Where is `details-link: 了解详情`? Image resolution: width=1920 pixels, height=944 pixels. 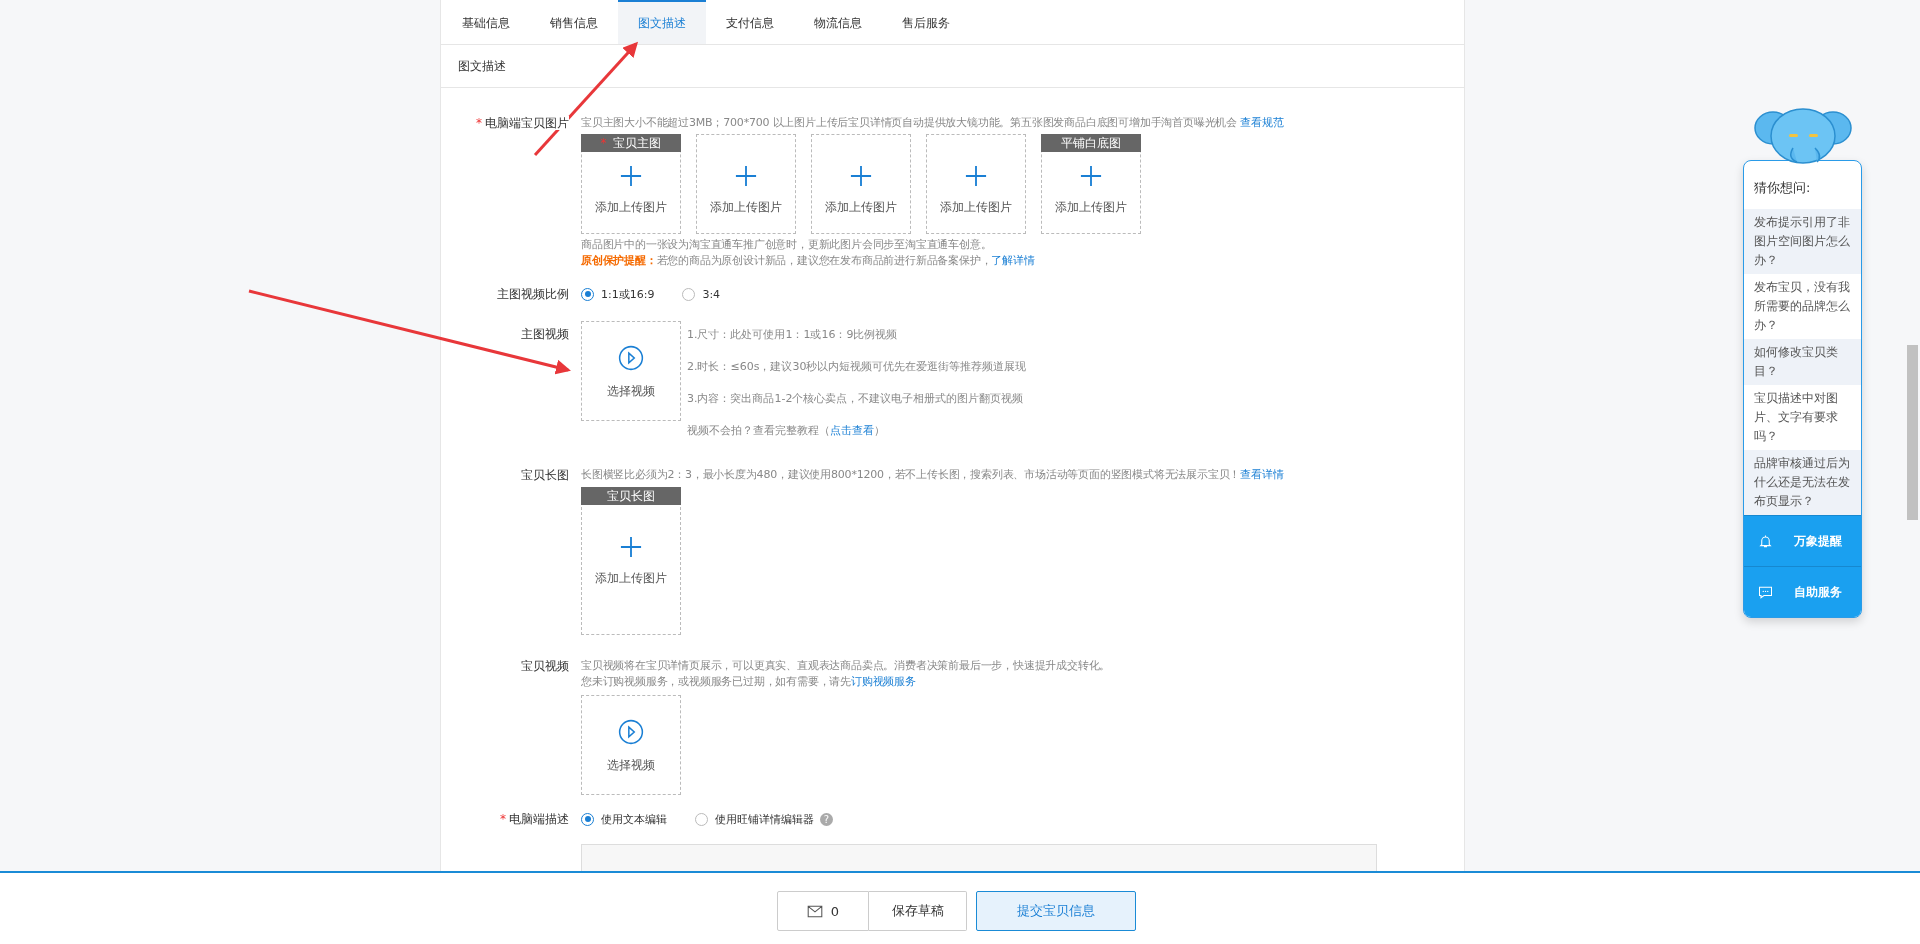 details-link: 了解详情 is located at coordinates (1013, 260).